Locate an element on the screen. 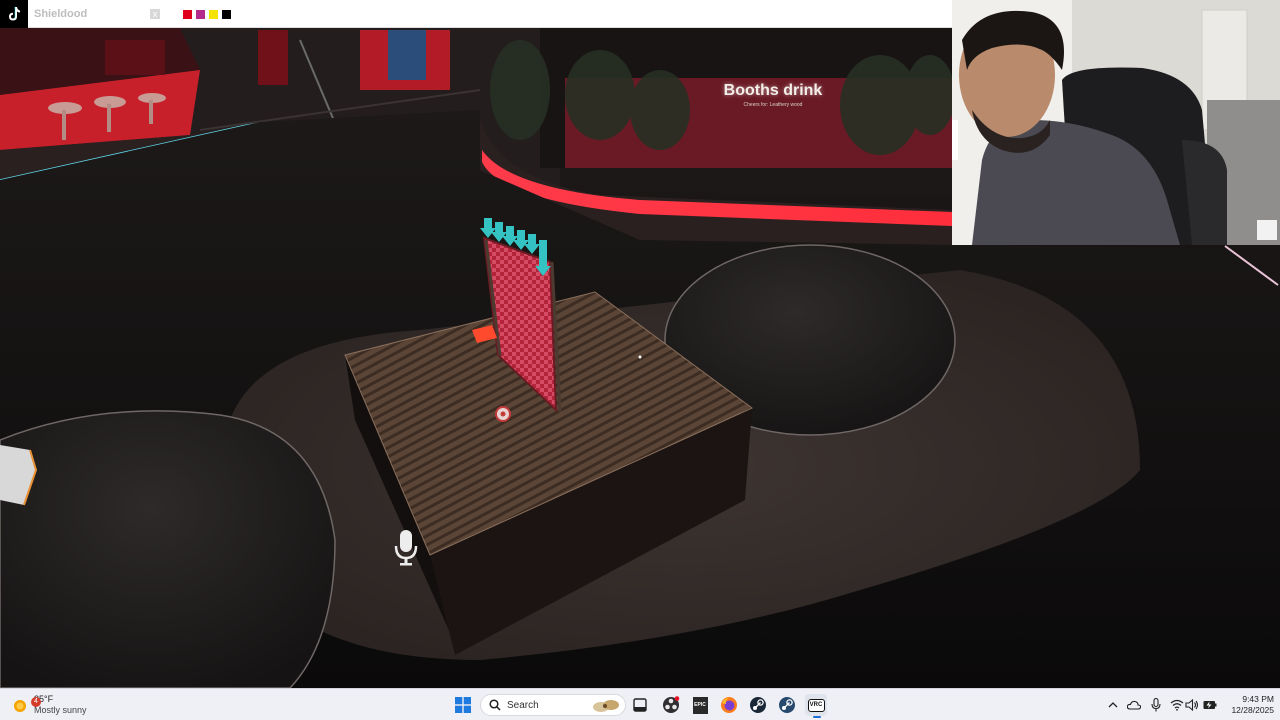 The image size is (1280, 720). epic-games-button: EPIC is located at coordinates (700, 705).